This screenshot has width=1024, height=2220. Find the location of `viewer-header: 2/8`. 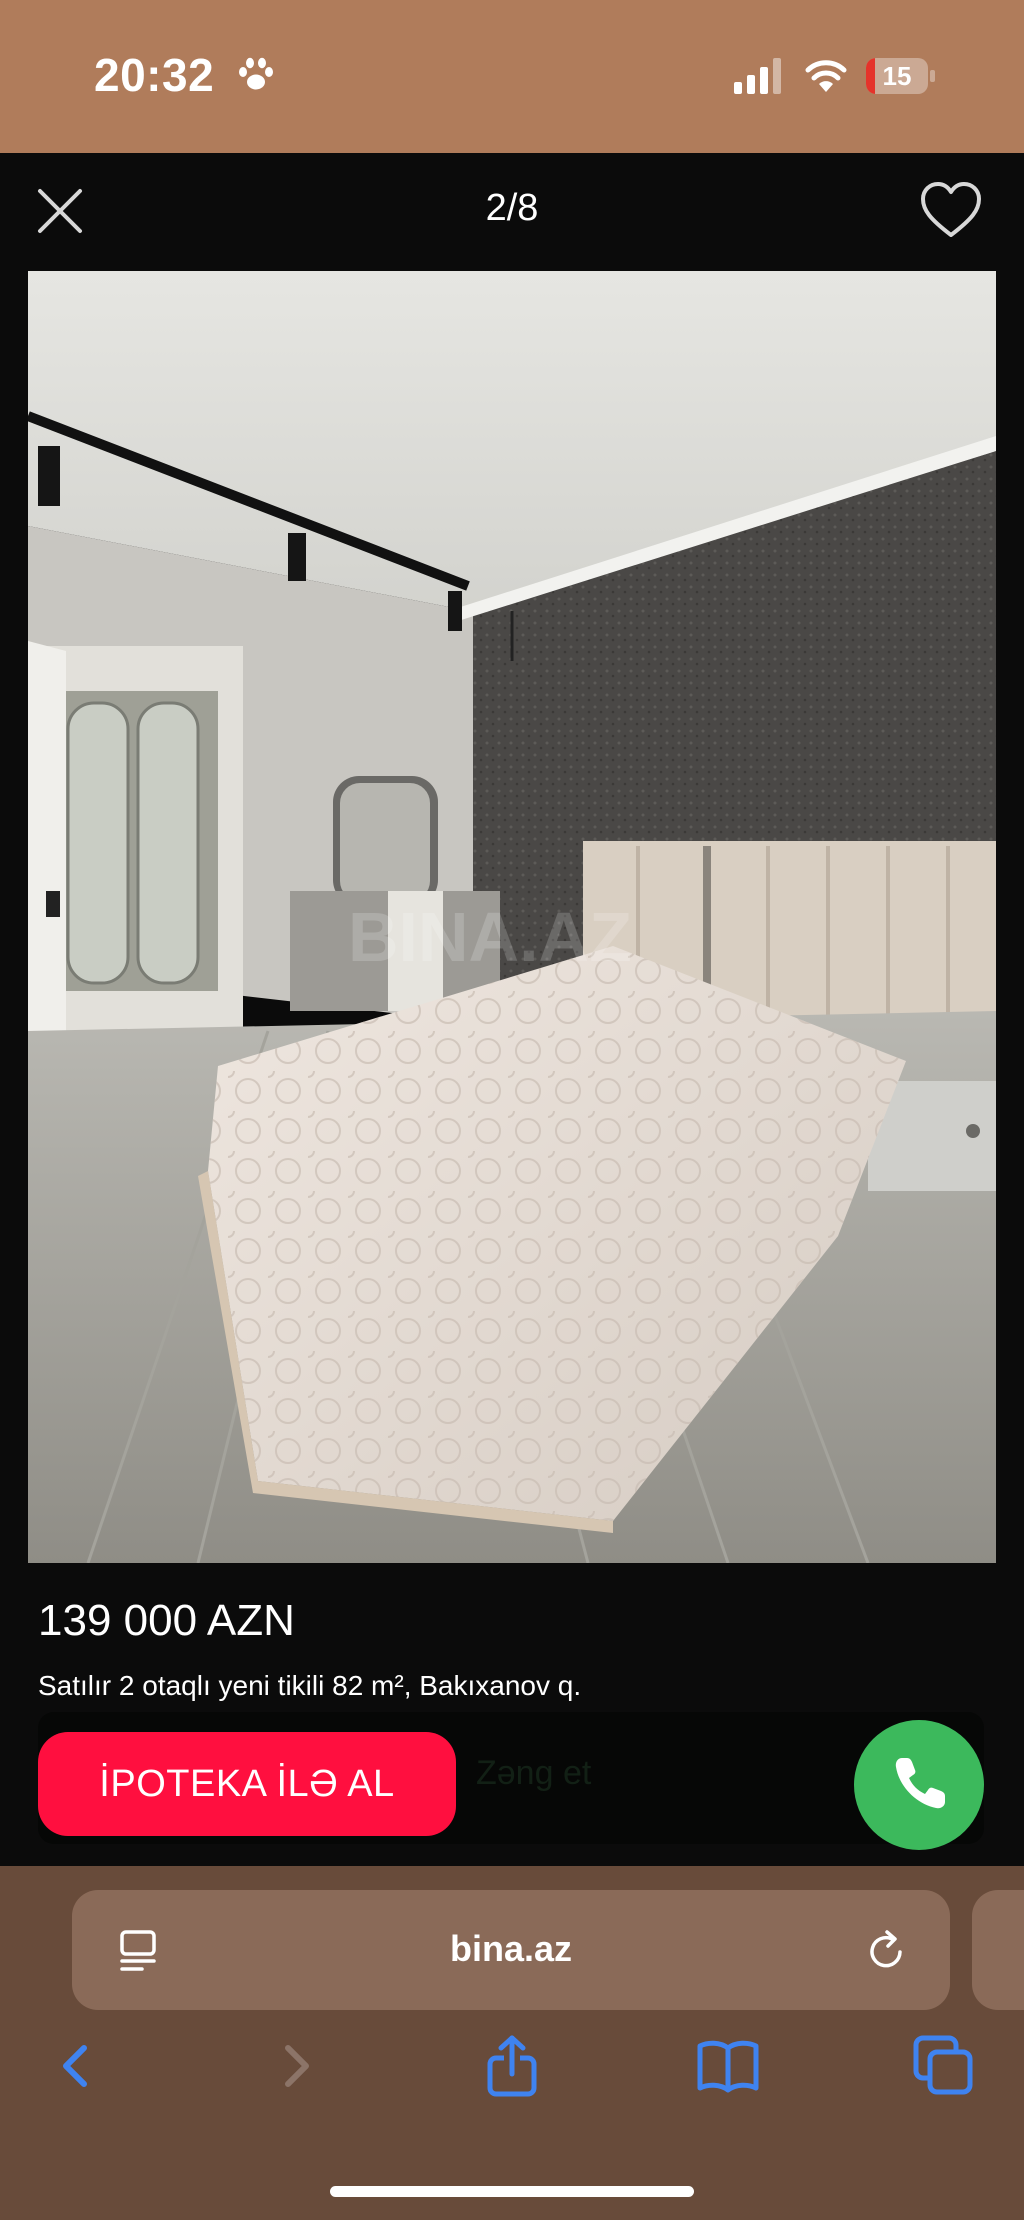

viewer-header: 2/8 is located at coordinates (512, 212).